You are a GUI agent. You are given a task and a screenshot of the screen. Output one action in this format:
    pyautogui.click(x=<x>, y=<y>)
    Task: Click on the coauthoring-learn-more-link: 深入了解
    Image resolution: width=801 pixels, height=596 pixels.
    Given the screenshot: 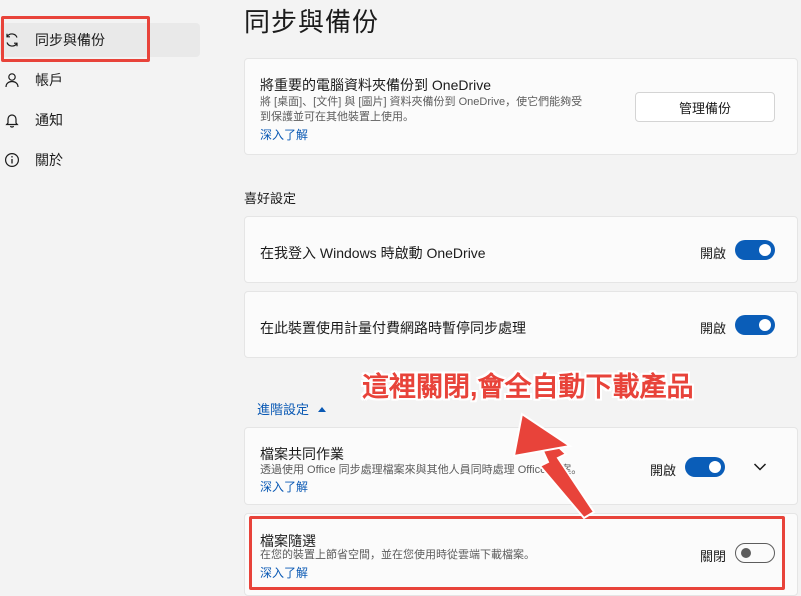 What is the action you would take?
    pyautogui.click(x=284, y=486)
    